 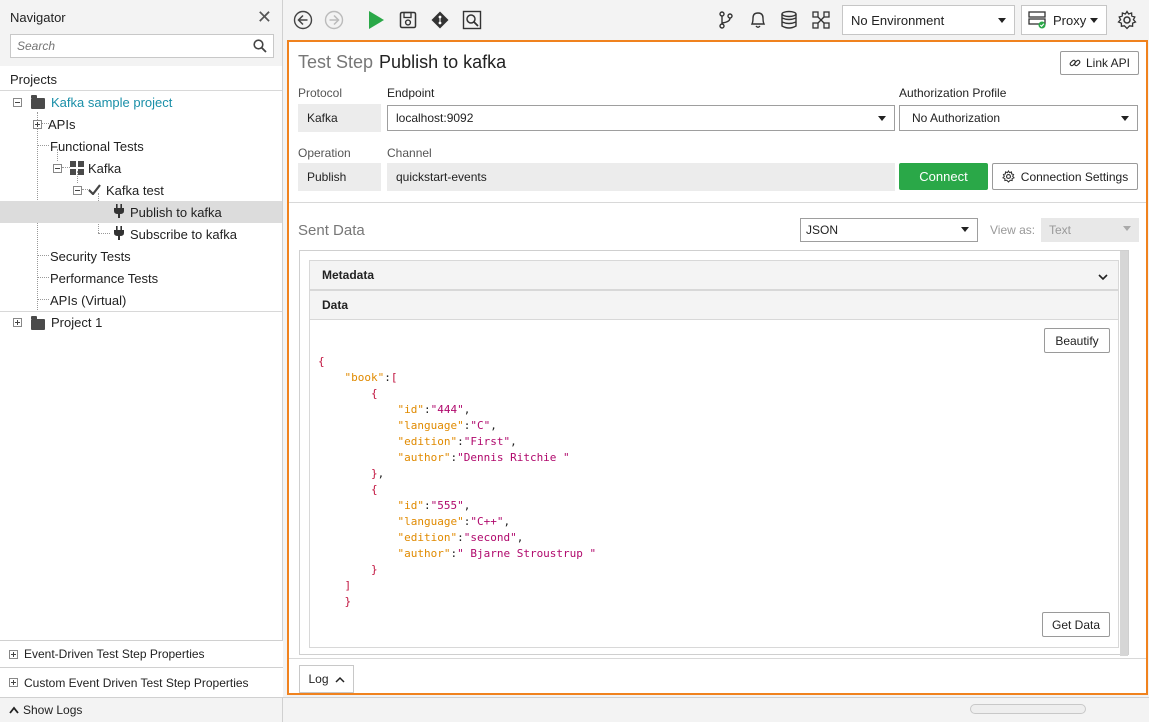 I want to click on preferences-button, so click(x=1127, y=20).